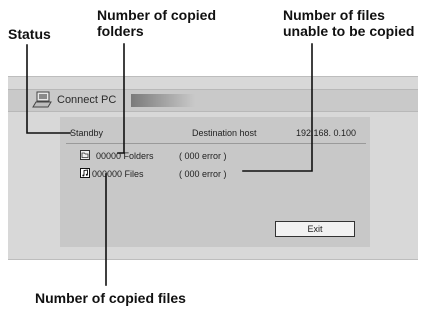 The width and height of the screenshot is (434, 312). Describe the element at coordinates (326, 133) in the screenshot. I see `destination-host-ip: 192.168. 0.100` at that location.